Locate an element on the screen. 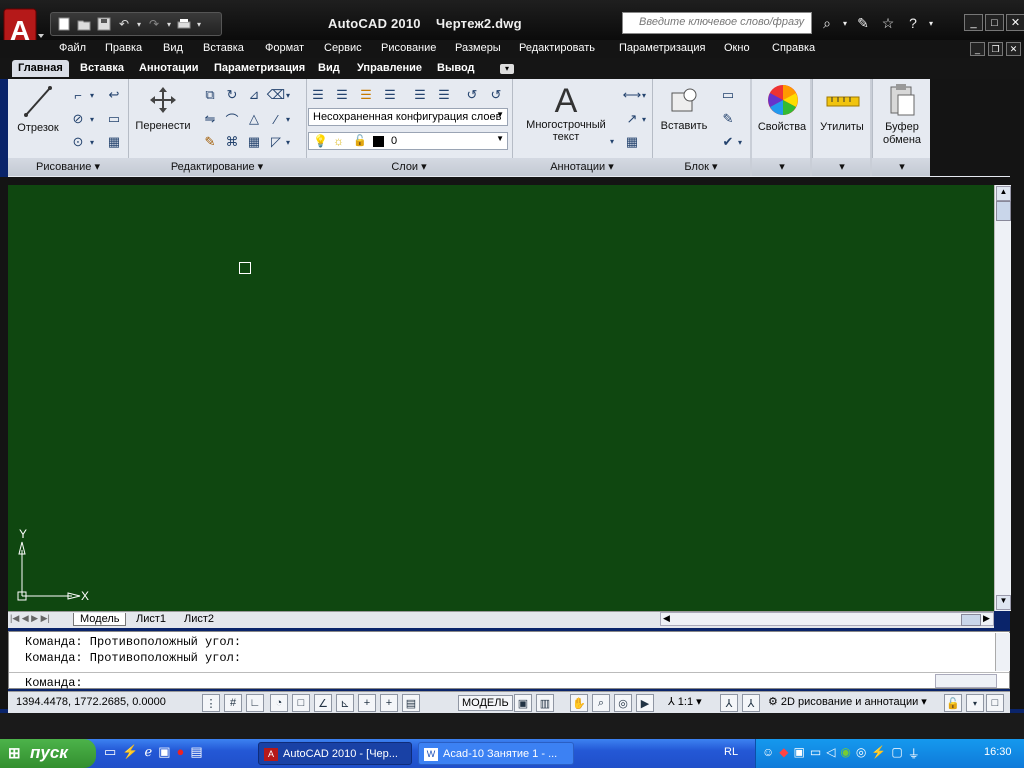 This screenshot has width=1024, height=768. menu-insert: Вставка is located at coordinates (223, 48).